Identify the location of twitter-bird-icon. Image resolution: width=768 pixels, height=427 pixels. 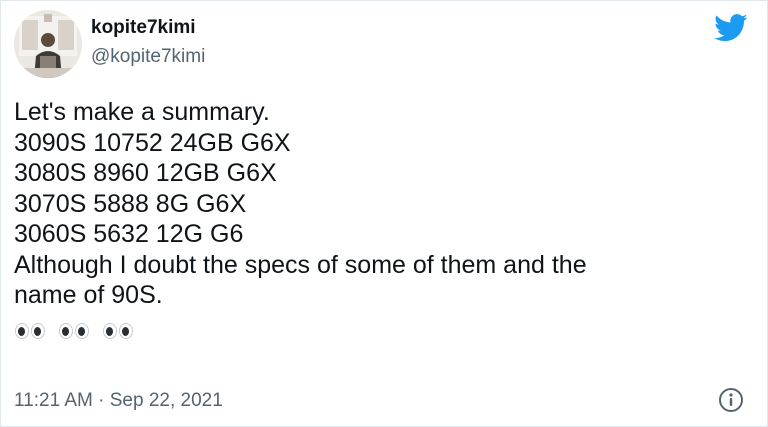
(731, 28).